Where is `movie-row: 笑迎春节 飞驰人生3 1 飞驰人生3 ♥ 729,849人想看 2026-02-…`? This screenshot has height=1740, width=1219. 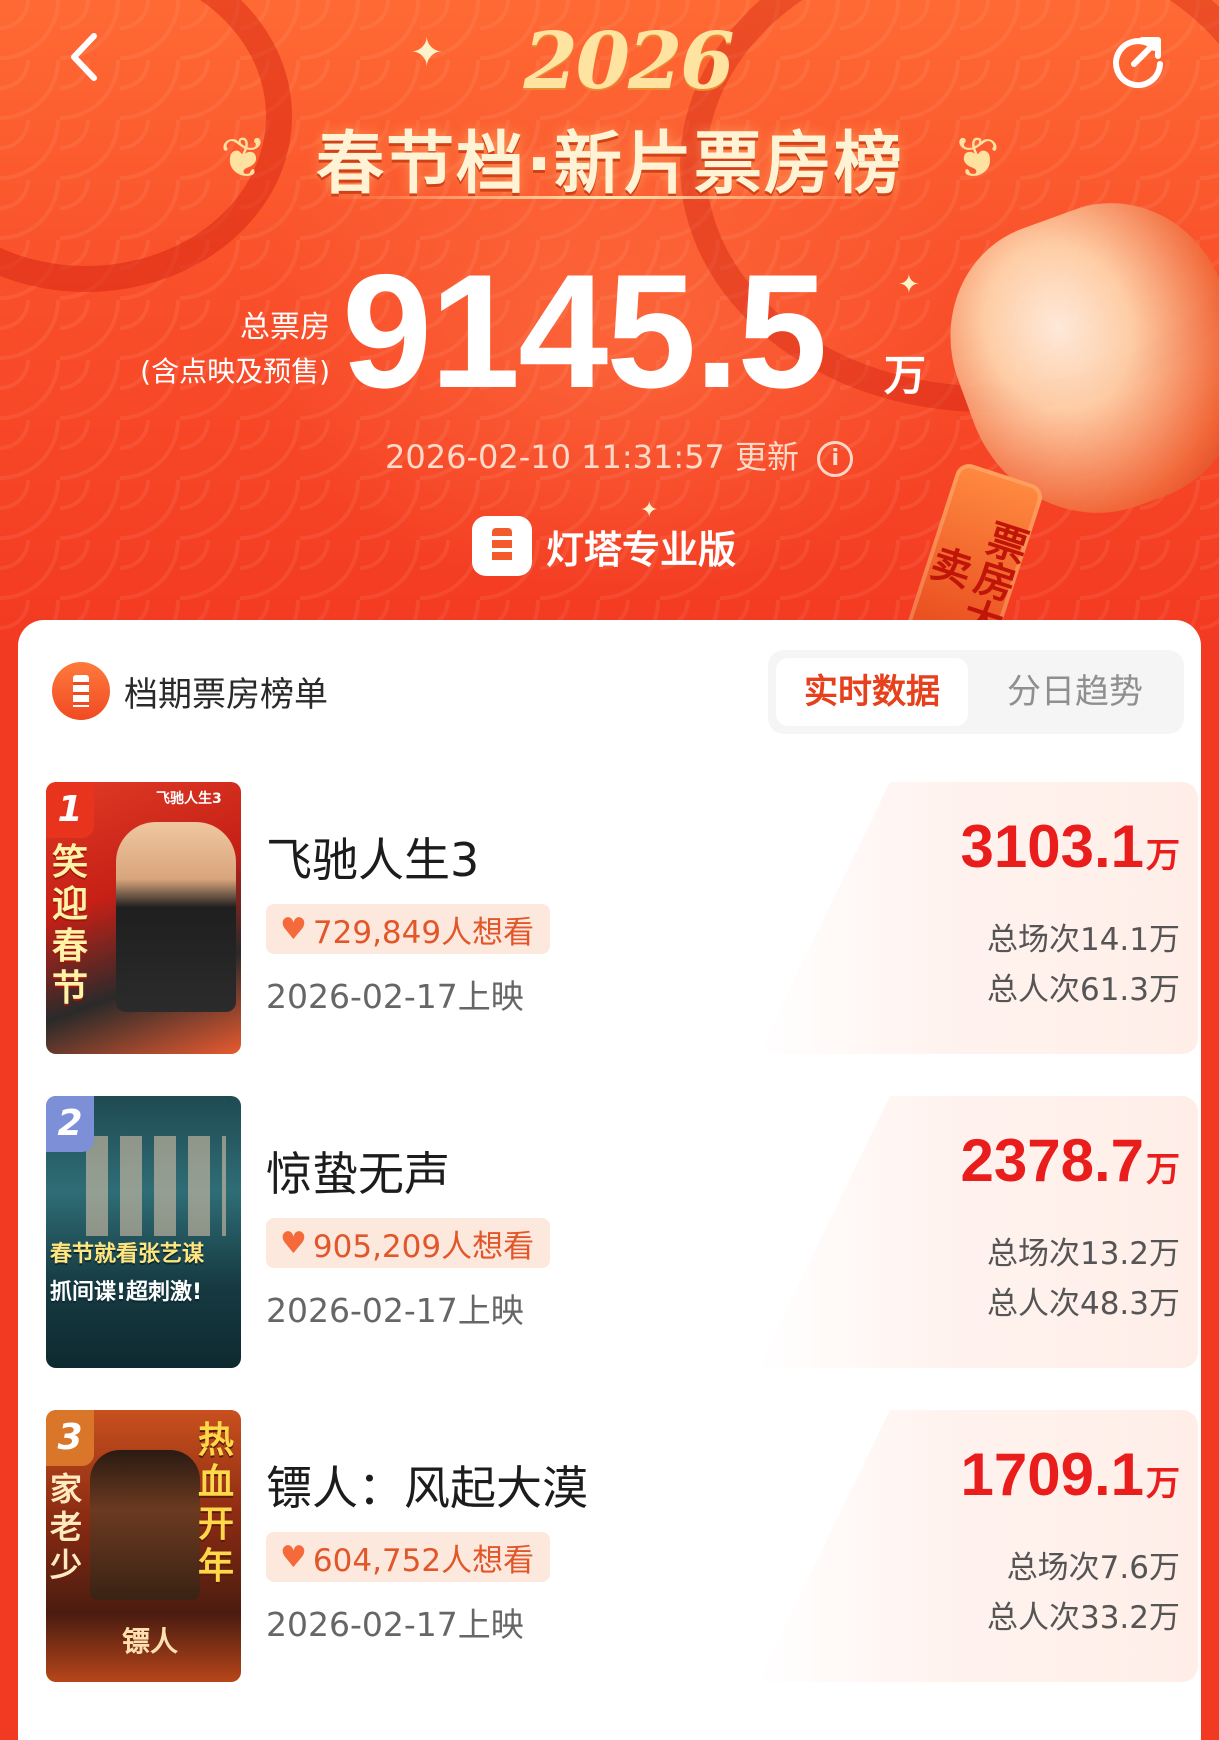
movie-row: 笑迎春节 飞驰人生3 1 飞驰人生3 ♥ 729,849人想看 2026-02-… is located at coordinates (622, 918).